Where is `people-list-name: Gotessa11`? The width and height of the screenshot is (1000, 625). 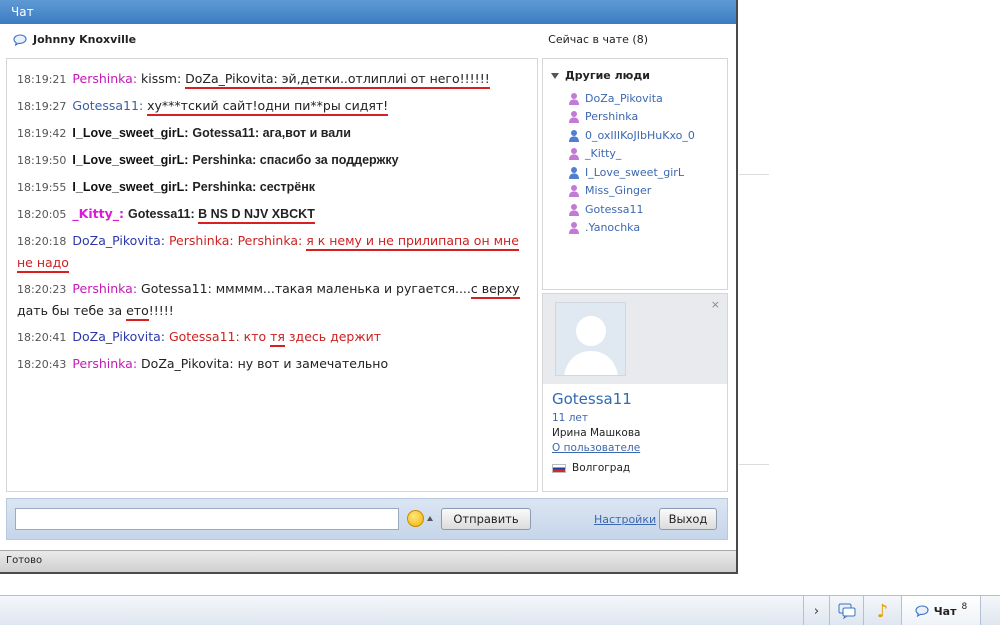 people-list-name: Gotessa11 is located at coordinates (614, 209).